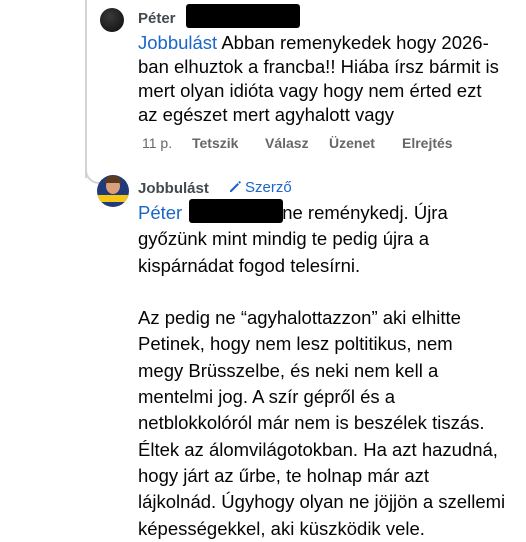 Image resolution: width=526 pixels, height=542 pixels. Describe the element at coordinates (284, 239) in the screenshot. I see `reply-text-line: győzünk mint mindig te pedig újra a` at that location.